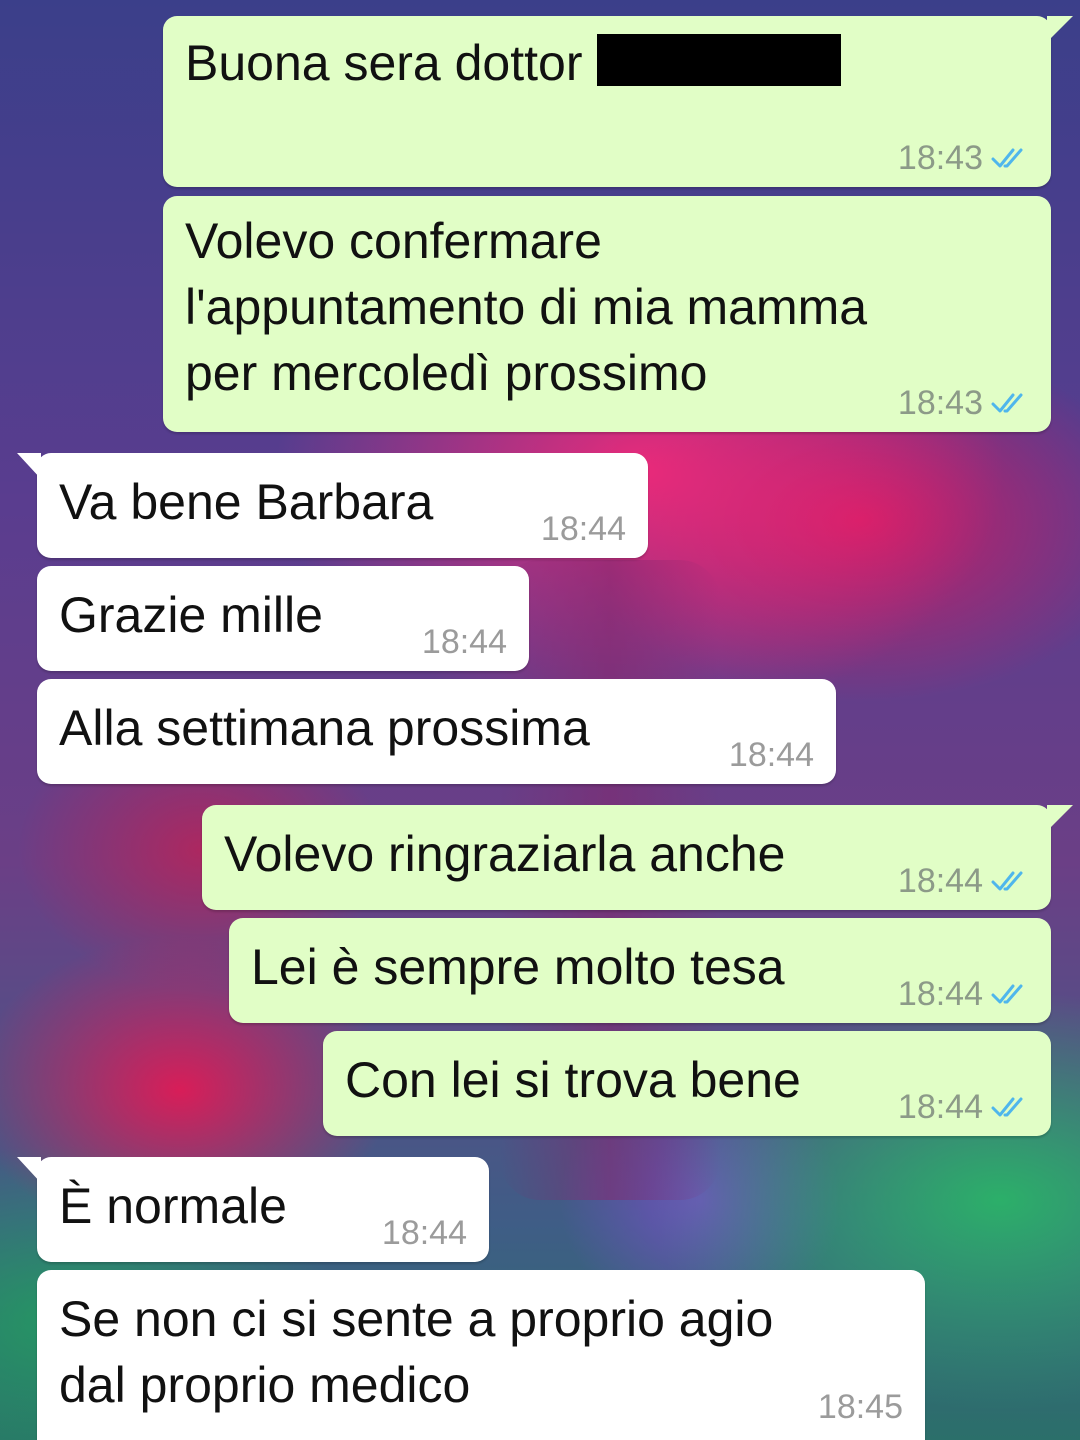  What do you see at coordinates (324, 728) in the screenshot?
I see `message-text: Alla settimana prossima` at bounding box center [324, 728].